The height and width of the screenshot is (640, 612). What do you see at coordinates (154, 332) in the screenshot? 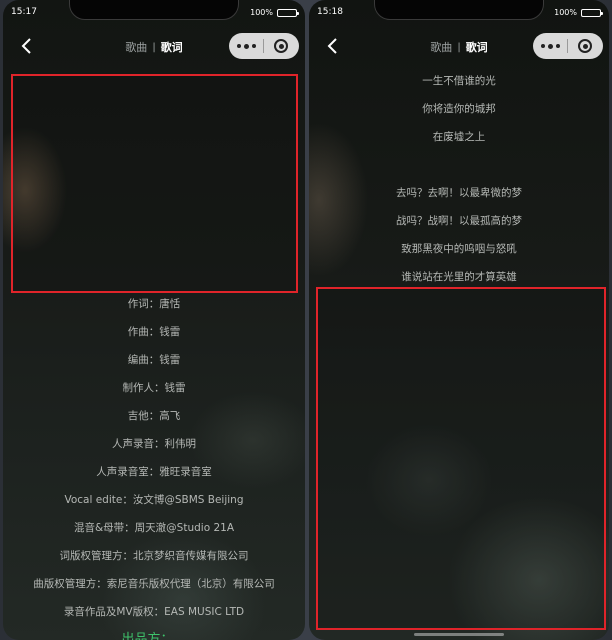
I see `lyric-line: 作曲：钱雷` at bounding box center [154, 332].